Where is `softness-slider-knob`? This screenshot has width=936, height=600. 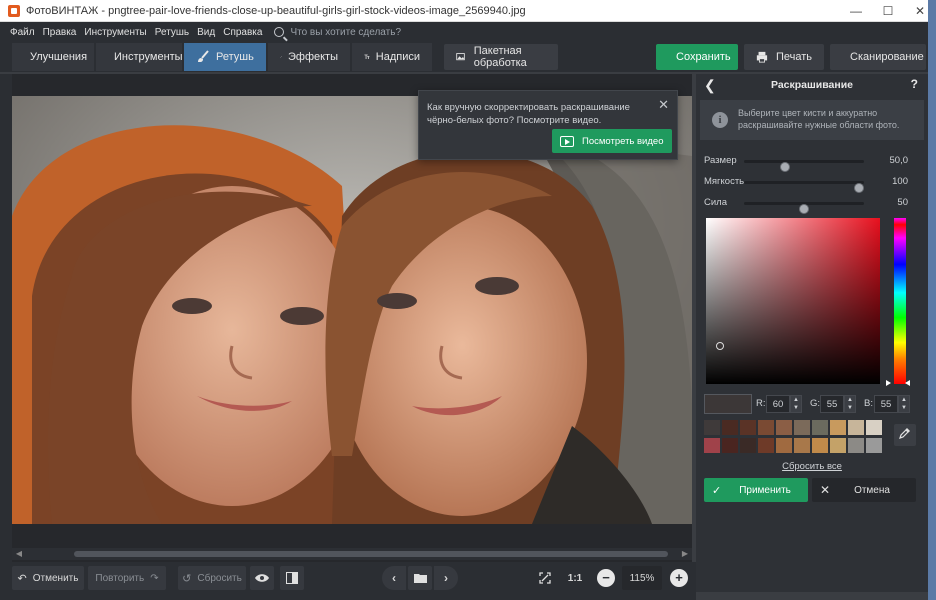 softness-slider-knob is located at coordinates (859, 188).